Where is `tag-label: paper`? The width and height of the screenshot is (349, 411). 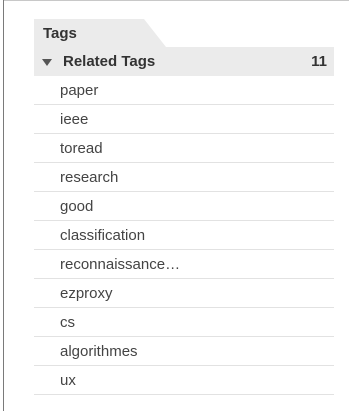 tag-label: paper is located at coordinates (197, 90).